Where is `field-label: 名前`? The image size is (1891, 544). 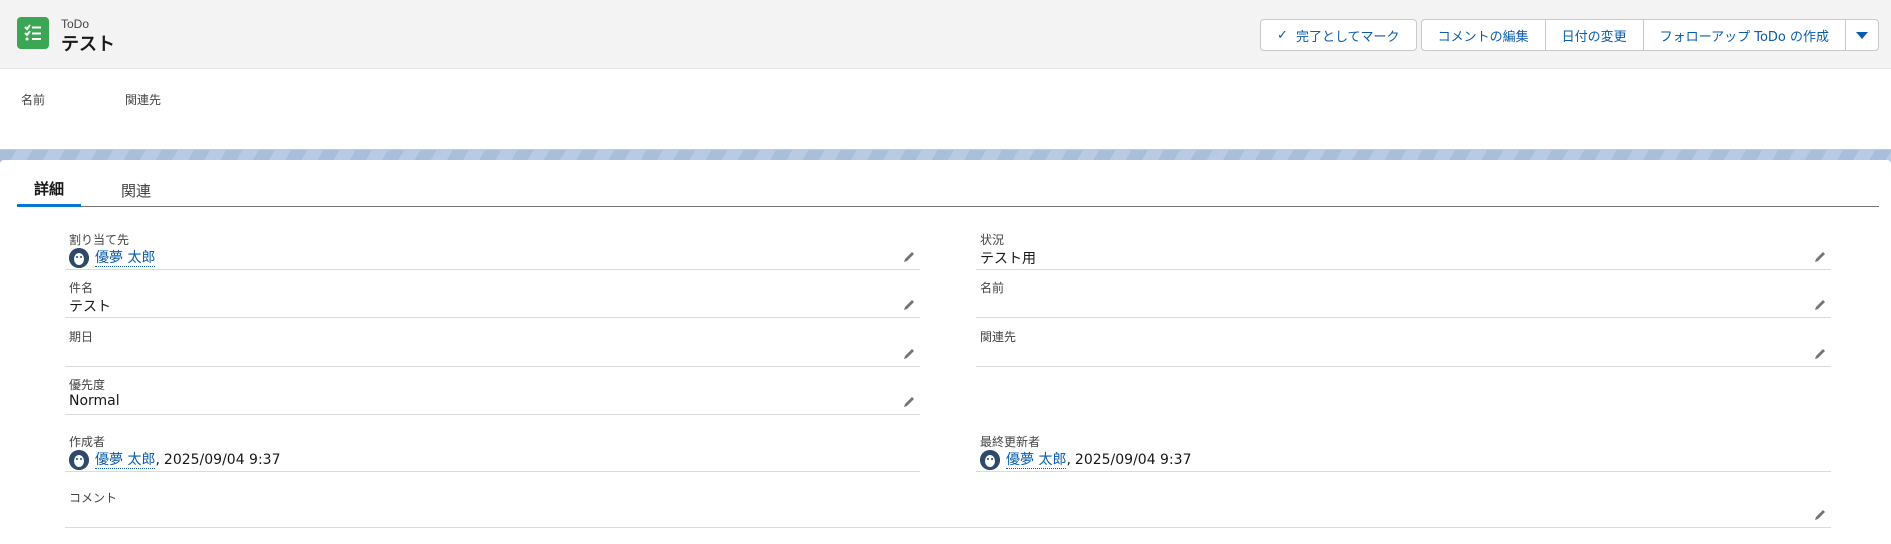
field-label: 名前 is located at coordinates (992, 288).